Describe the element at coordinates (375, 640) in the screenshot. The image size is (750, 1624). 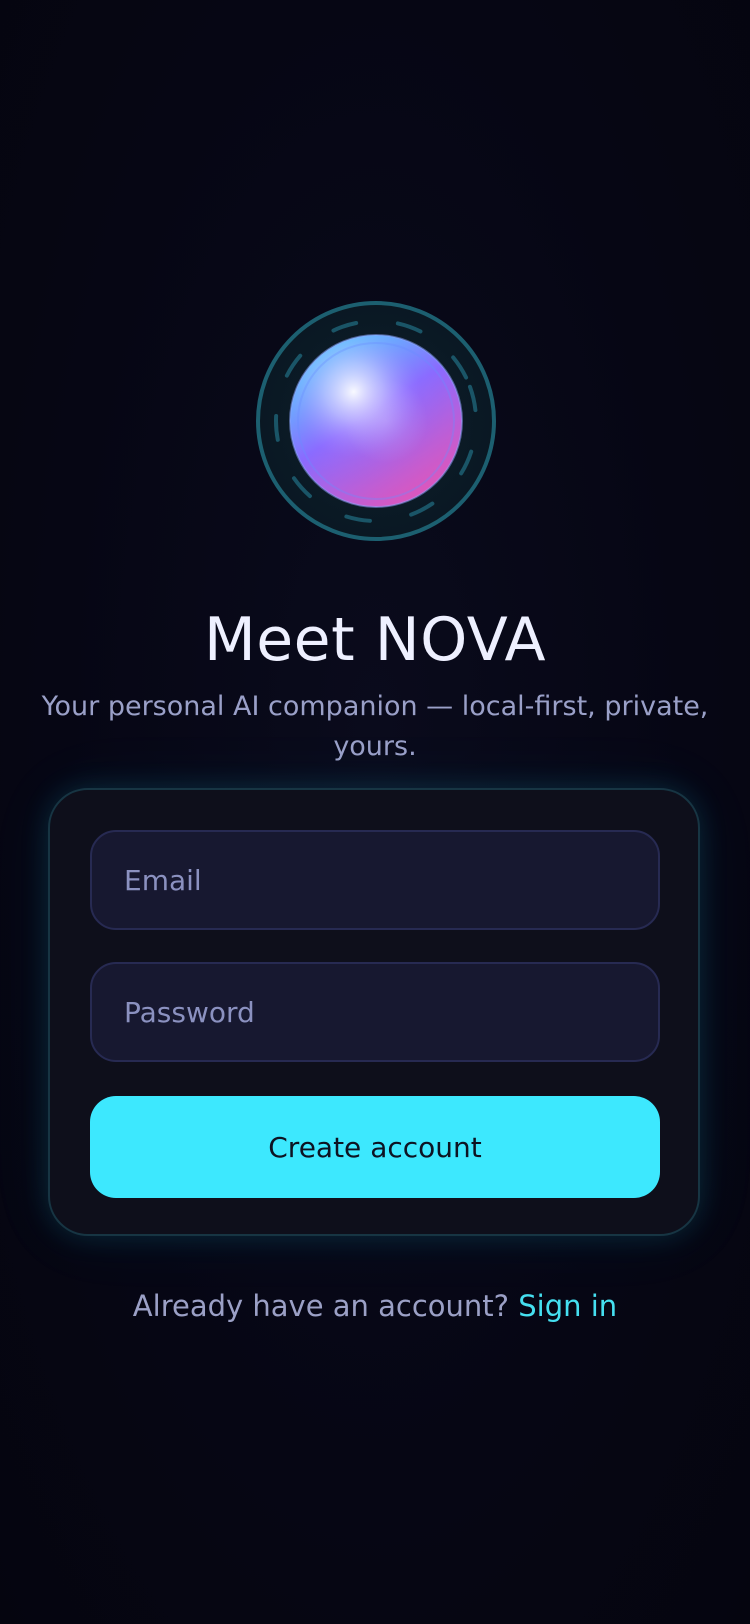
I see `page-title: Meet NOVA` at that location.